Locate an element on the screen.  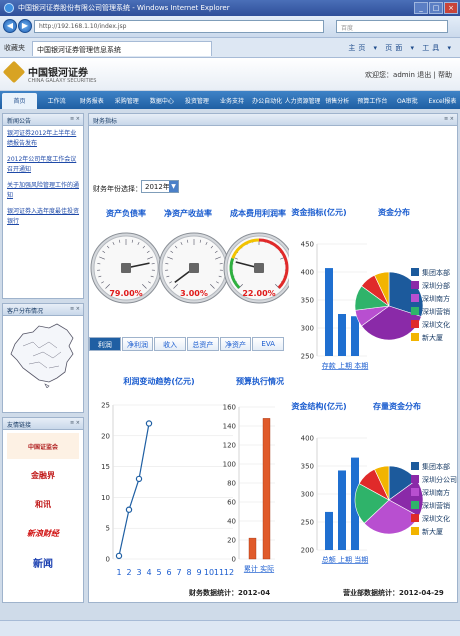
line-chart-x-tick: 9 is located at coordinates (198, 572).